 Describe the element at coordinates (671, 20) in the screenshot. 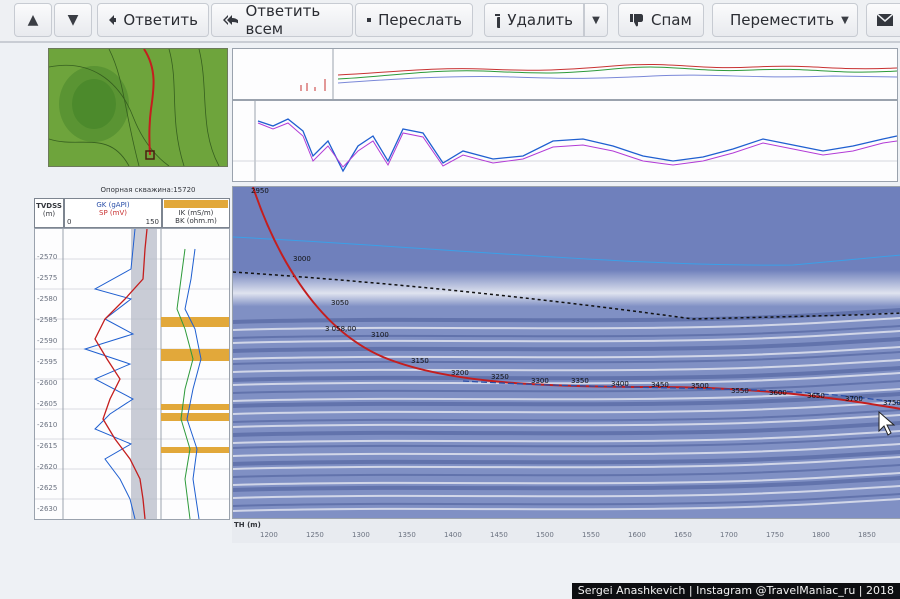

I see `spam-label: Спам` at that location.